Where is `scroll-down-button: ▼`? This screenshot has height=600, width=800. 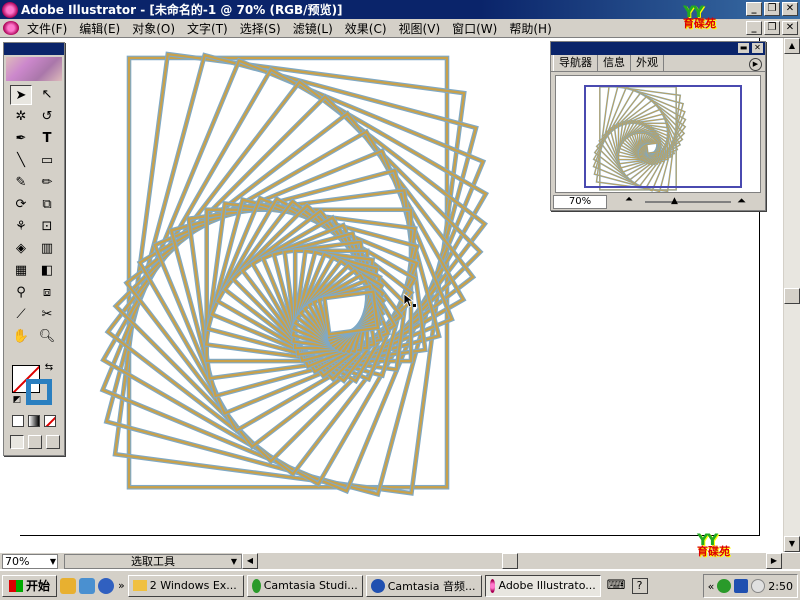 scroll-down-button: ▼ is located at coordinates (792, 544).